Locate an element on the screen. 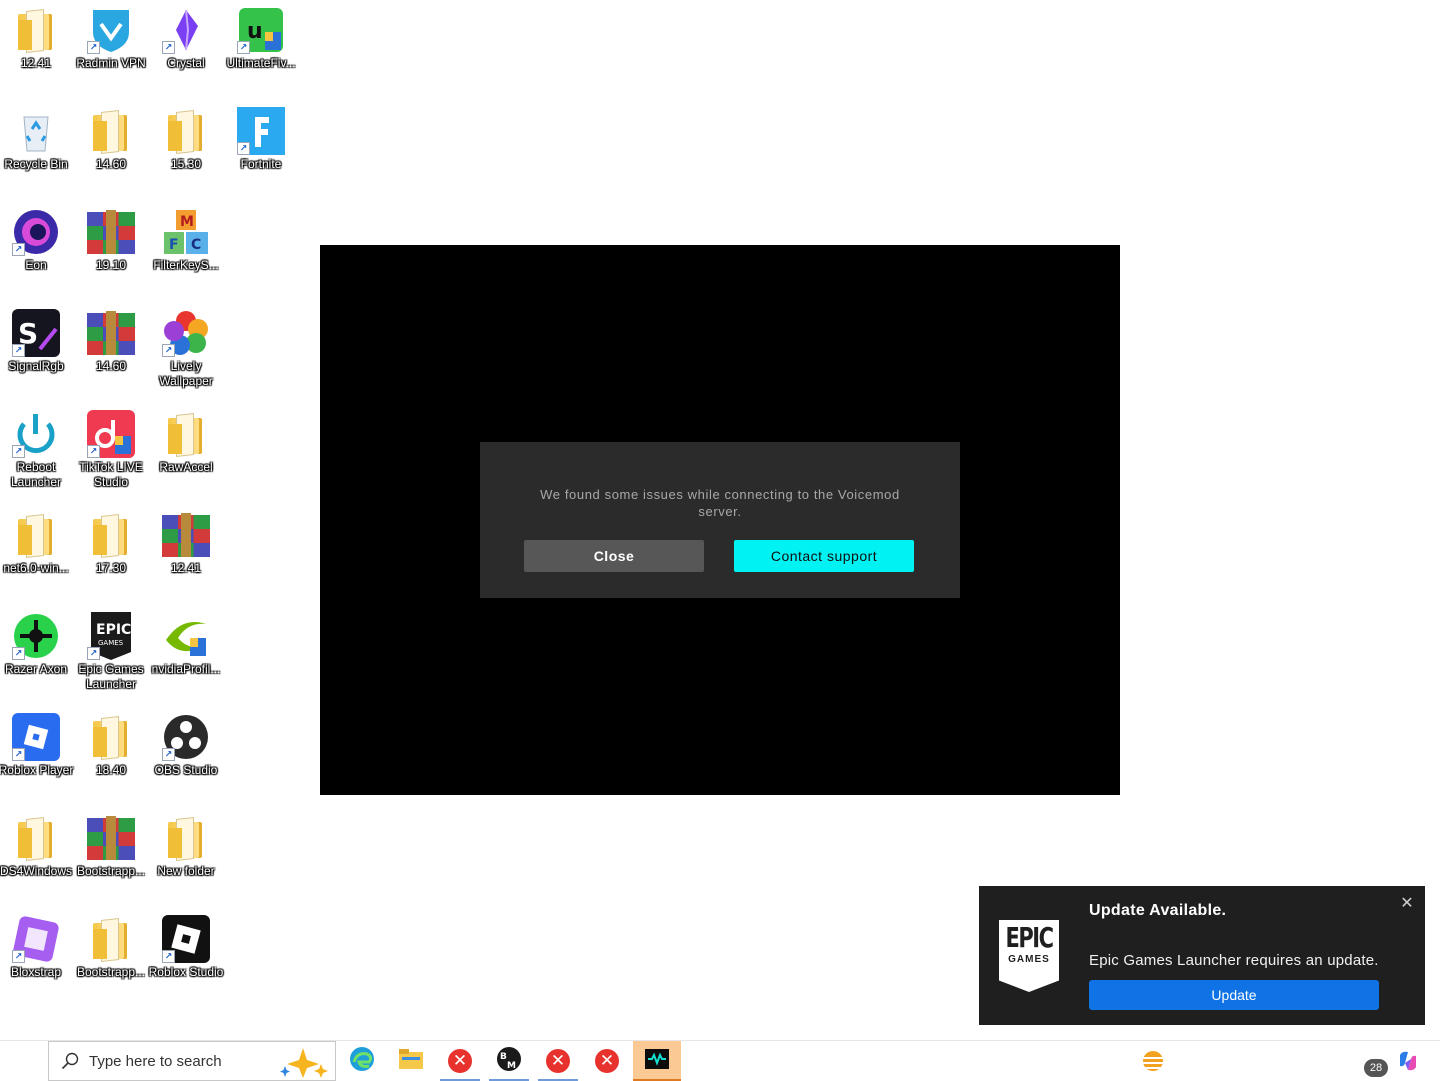 This screenshot has width=1440, height=1081. desktop-icon-label: Crystal is located at coordinates (186, 63).